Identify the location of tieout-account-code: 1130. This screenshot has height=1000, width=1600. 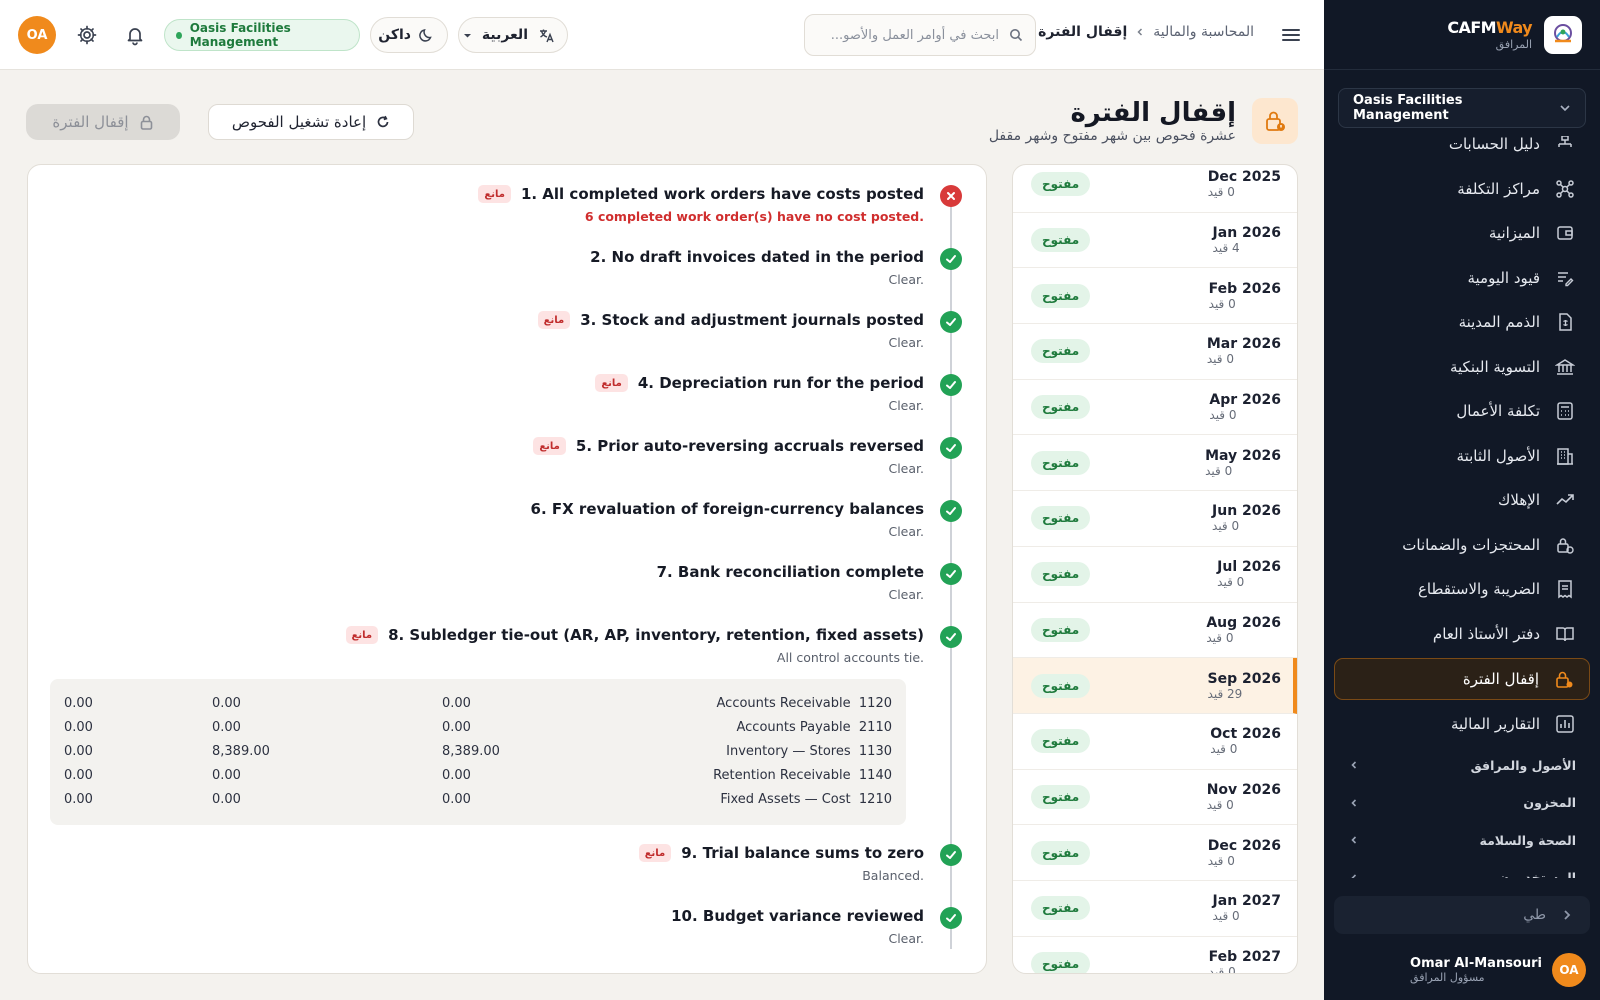
(875, 751).